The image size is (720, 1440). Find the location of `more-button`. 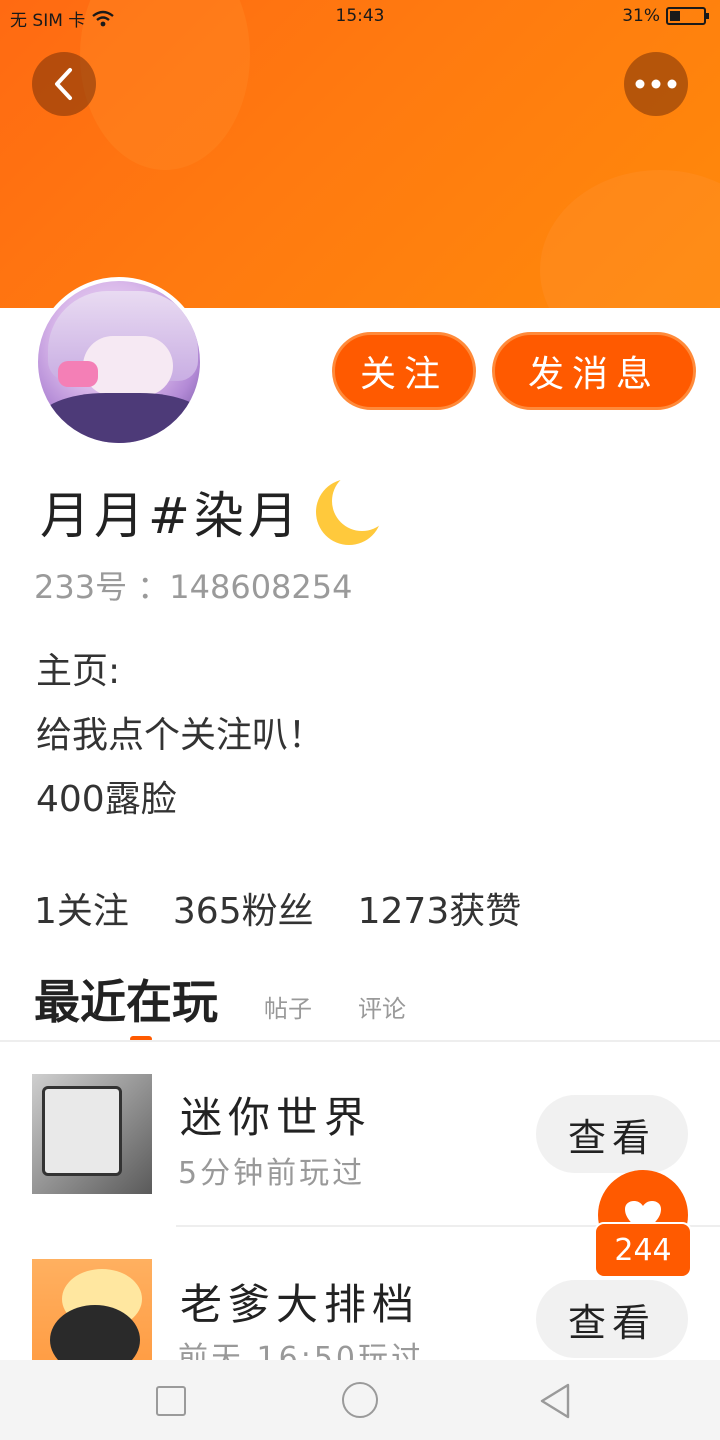

more-button is located at coordinates (656, 84).